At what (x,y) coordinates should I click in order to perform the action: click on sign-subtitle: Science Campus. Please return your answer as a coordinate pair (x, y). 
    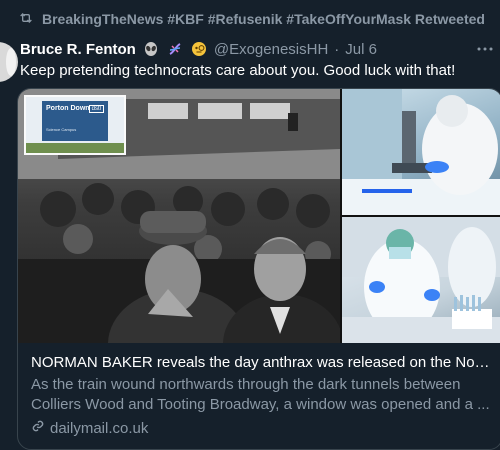
    Looking at the image, I should click on (61, 129).